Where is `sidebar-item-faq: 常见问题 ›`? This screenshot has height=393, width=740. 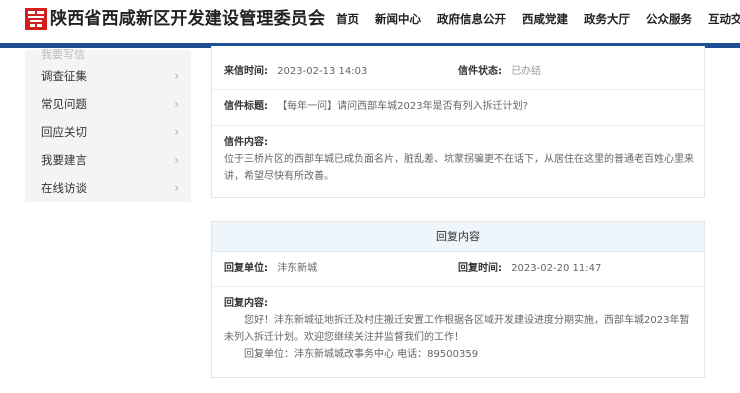
sidebar-item-faq: 常见问题 › is located at coordinates (108, 104).